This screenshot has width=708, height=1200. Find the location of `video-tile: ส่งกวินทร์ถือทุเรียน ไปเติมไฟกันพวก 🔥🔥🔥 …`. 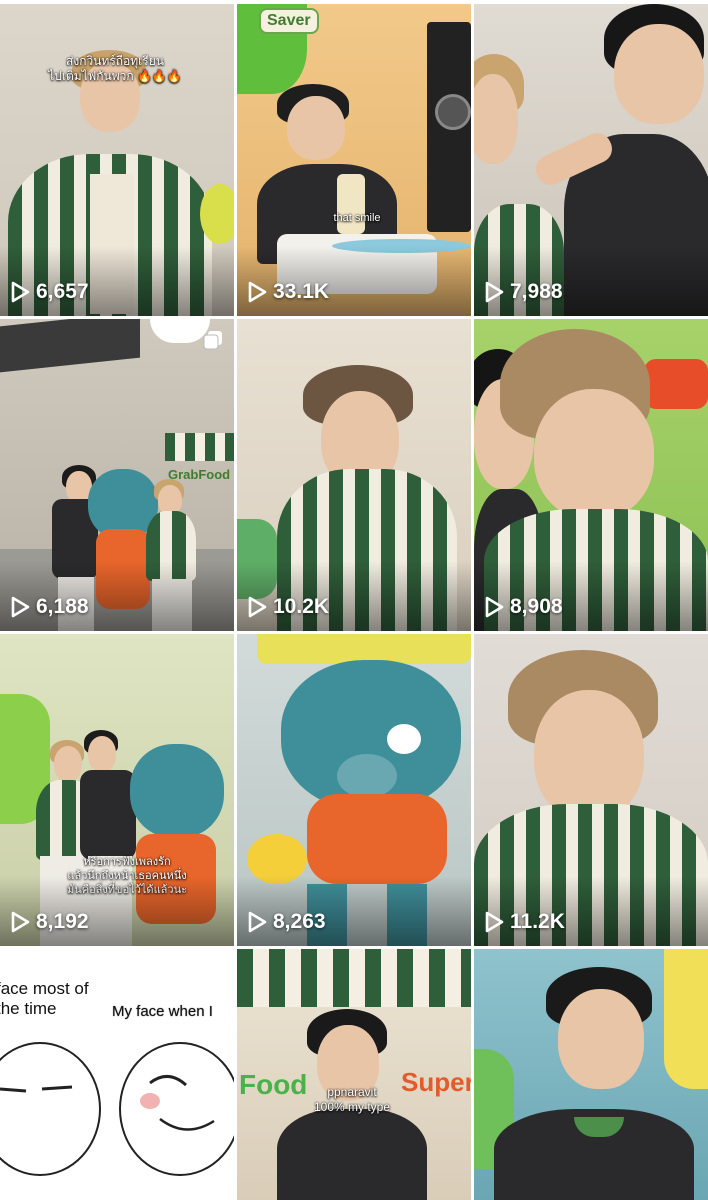

video-tile: ส่งกวินทร์ถือทุเรียน ไปเติมไฟกันพวก 🔥🔥🔥 … is located at coordinates (117, 160).